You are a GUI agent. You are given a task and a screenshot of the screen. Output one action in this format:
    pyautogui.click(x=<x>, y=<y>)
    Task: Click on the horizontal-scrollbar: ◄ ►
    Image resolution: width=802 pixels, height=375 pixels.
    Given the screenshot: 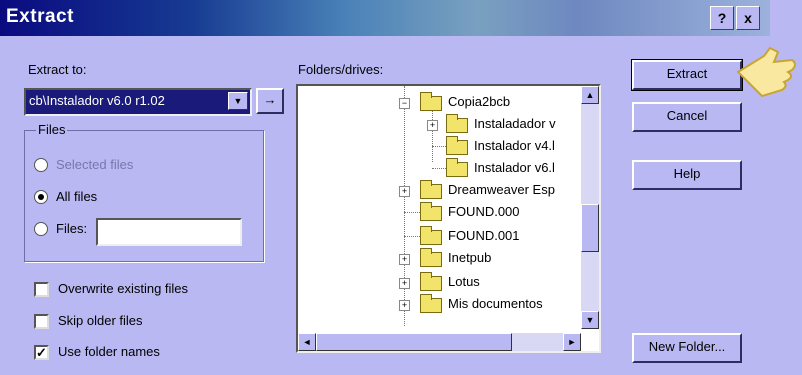 What is the action you would take?
    pyautogui.click(x=439, y=342)
    